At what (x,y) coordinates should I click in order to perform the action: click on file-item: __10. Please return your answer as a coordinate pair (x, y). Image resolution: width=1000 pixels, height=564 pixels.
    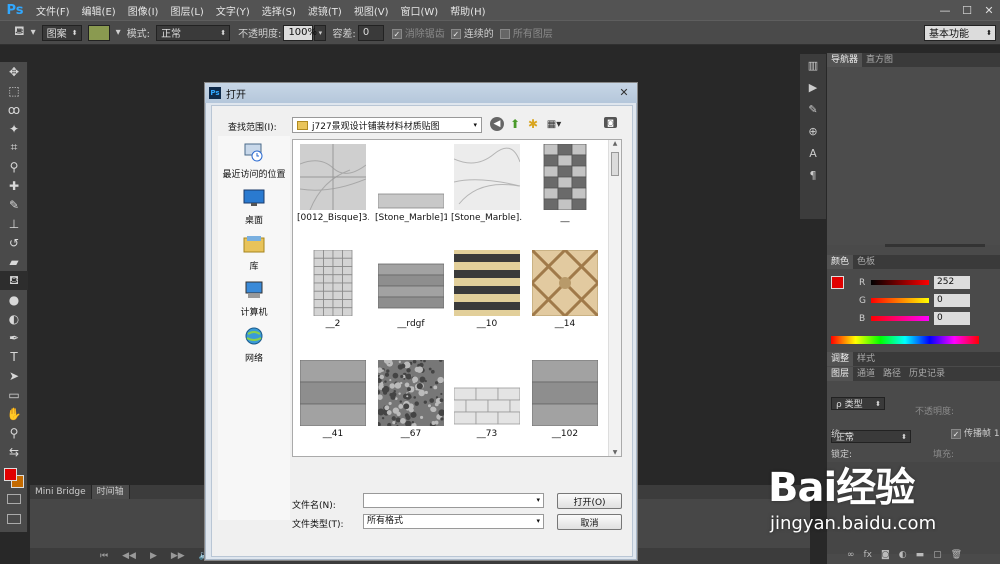
    Looking at the image, I should click on (487, 289).